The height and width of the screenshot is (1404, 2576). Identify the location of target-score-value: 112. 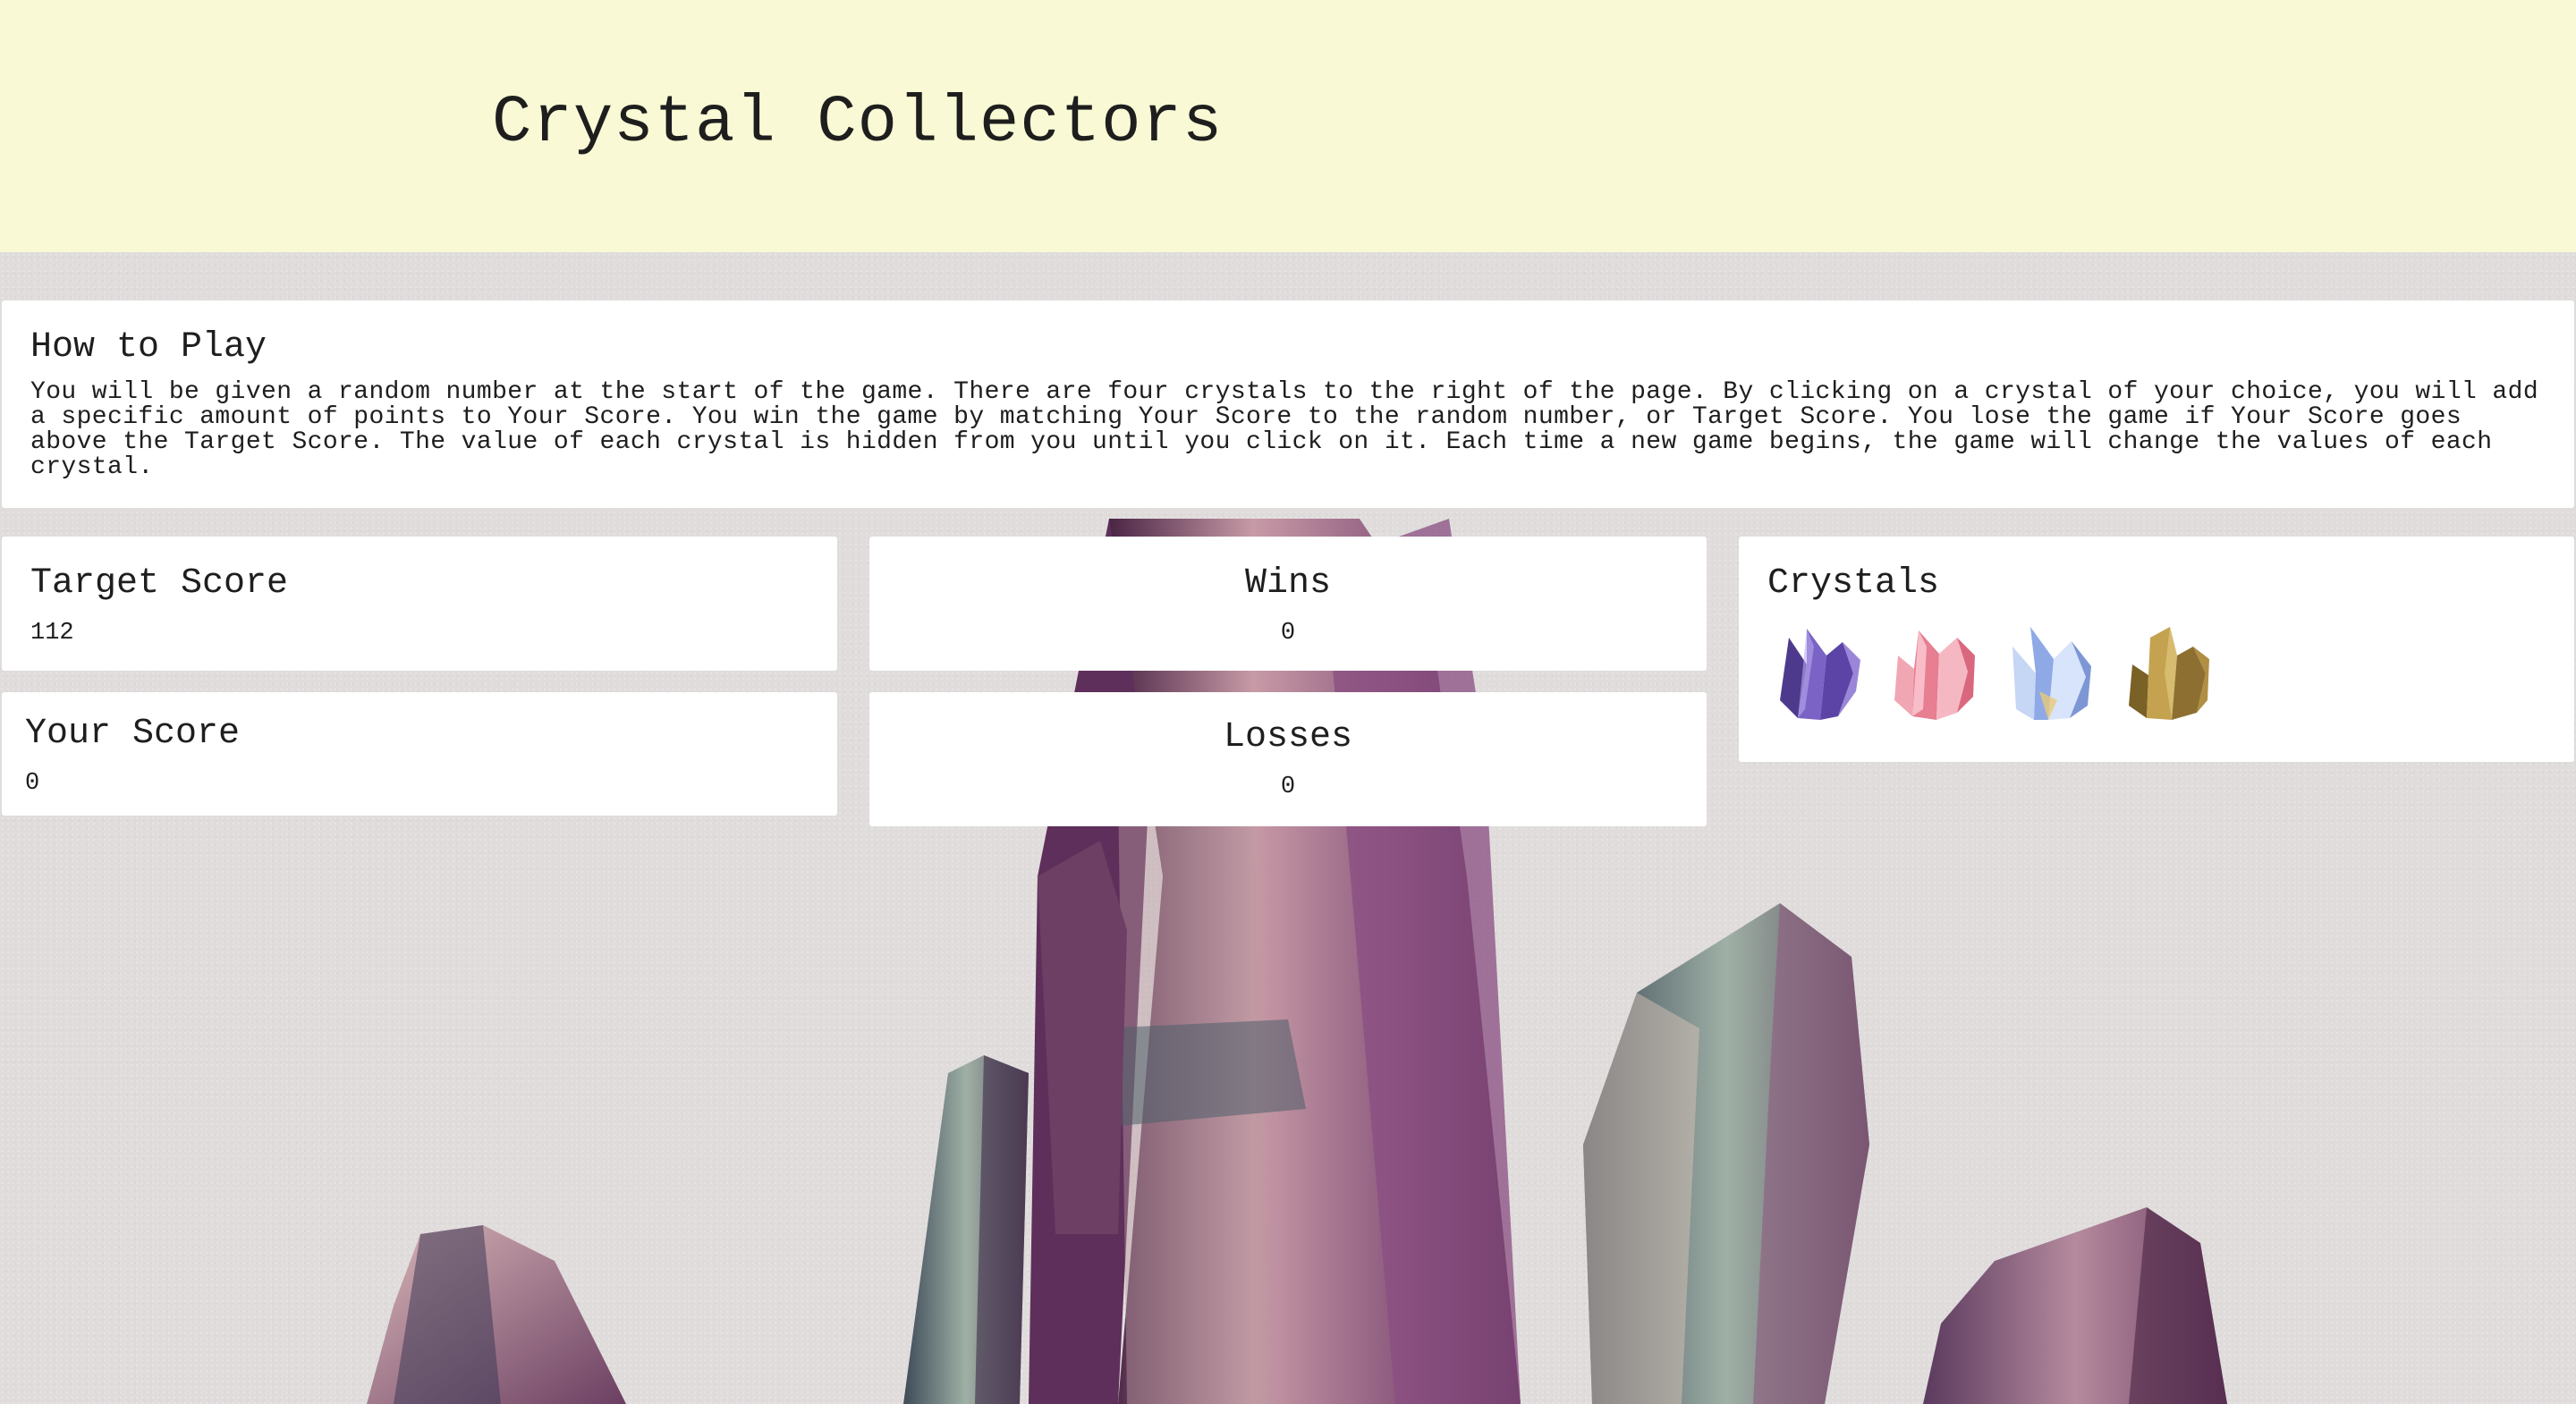
(52, 634).